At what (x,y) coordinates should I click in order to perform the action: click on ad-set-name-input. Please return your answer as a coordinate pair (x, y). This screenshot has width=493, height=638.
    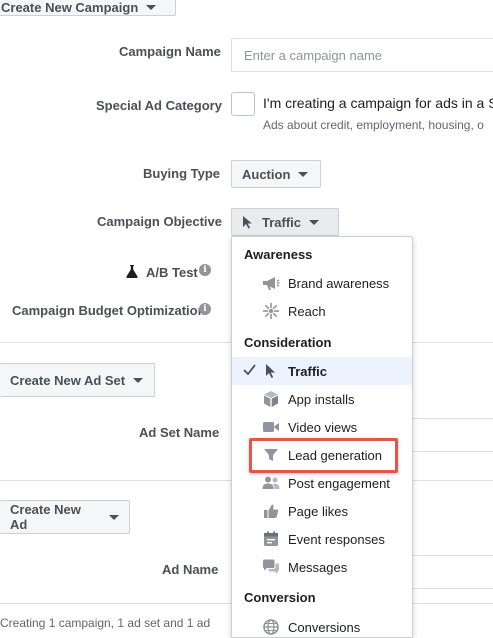
    Looking at the image, I should click on (452, 435).